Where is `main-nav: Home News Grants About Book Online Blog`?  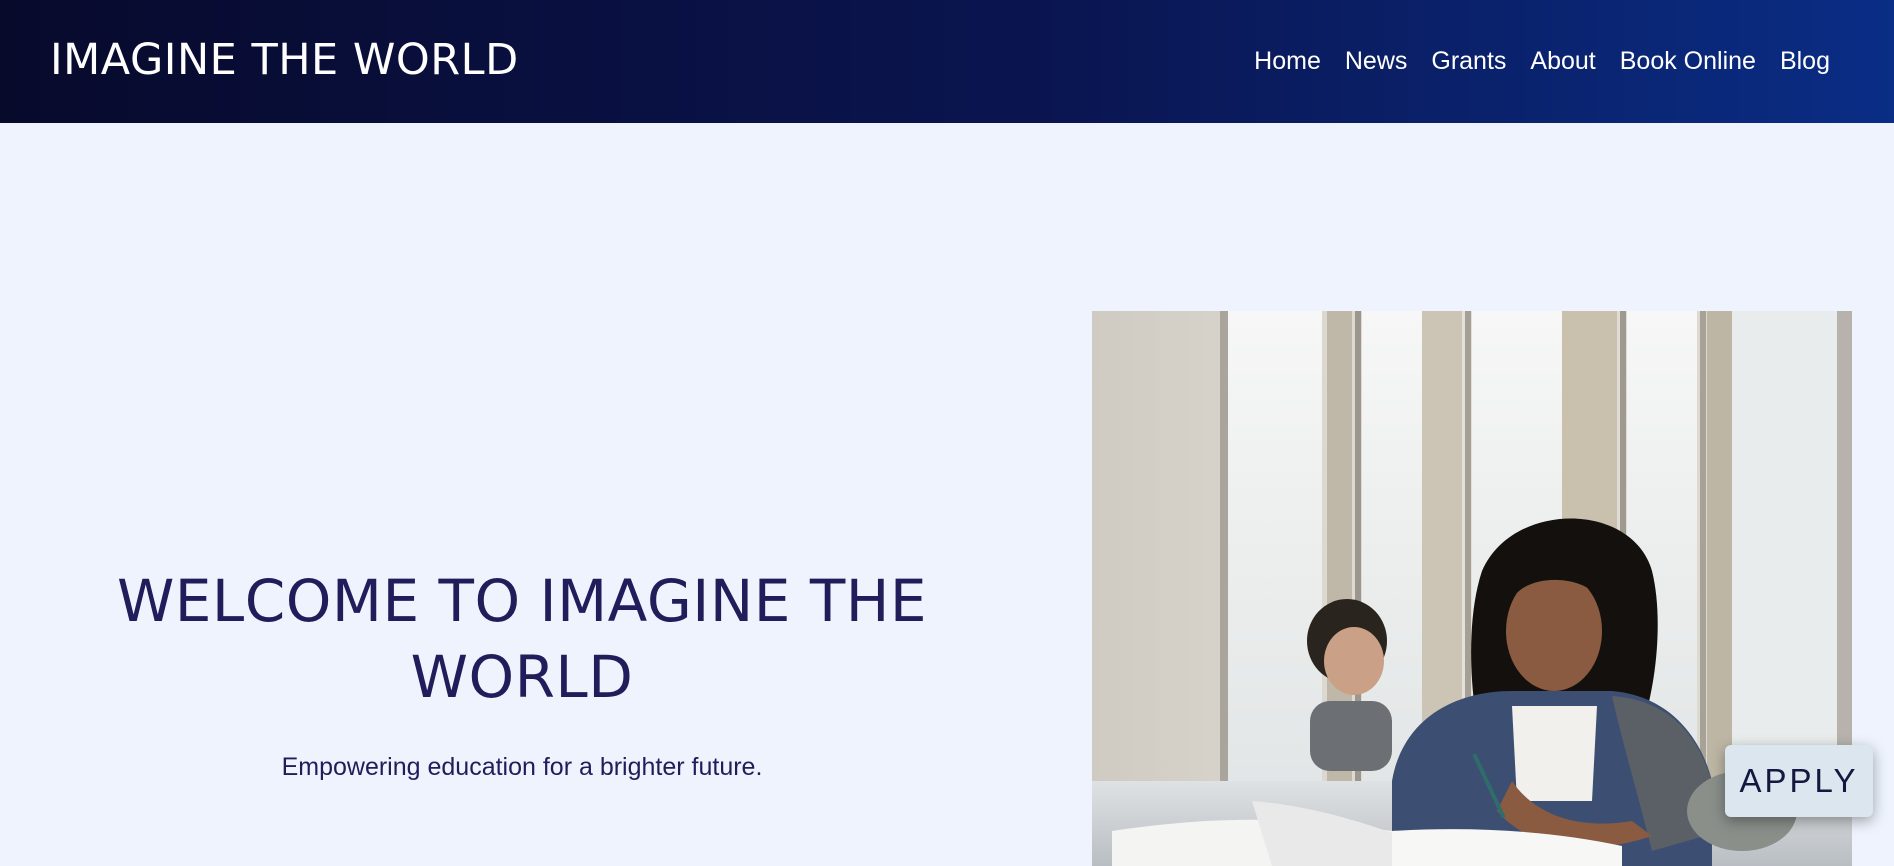
main-nav: Home News Grants About Book Online Blog is located at coordinates (1542, 61).